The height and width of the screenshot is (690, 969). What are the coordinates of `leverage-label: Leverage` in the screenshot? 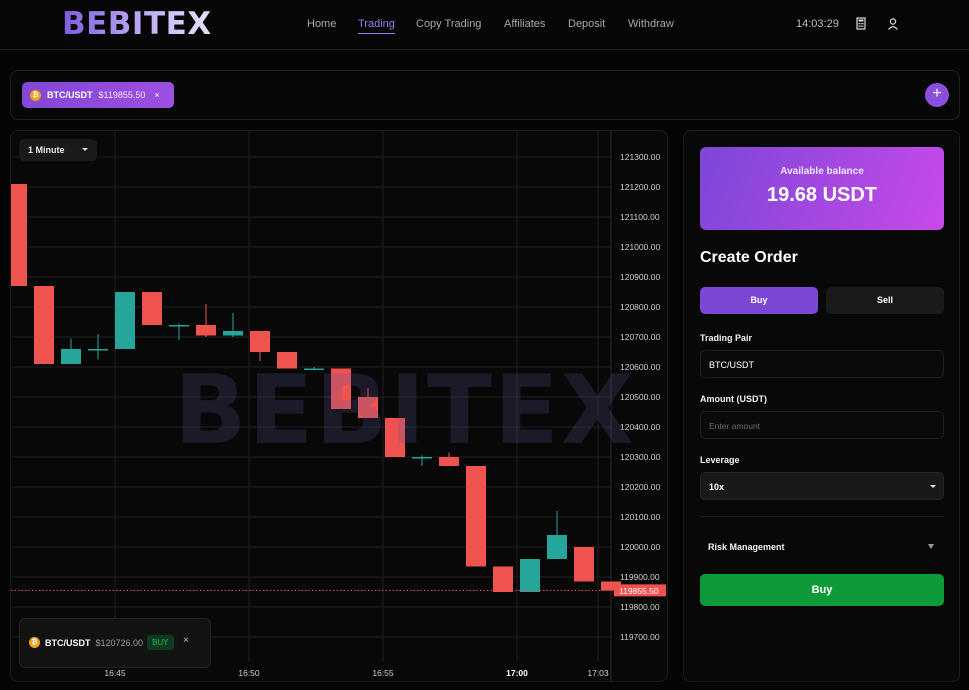 It's located at (720, 460).